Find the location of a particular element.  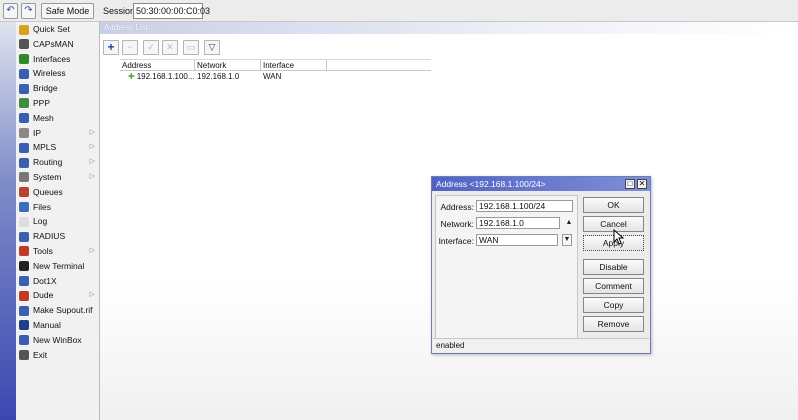

address-list-title: Address List is located at coordinates (126, 27).